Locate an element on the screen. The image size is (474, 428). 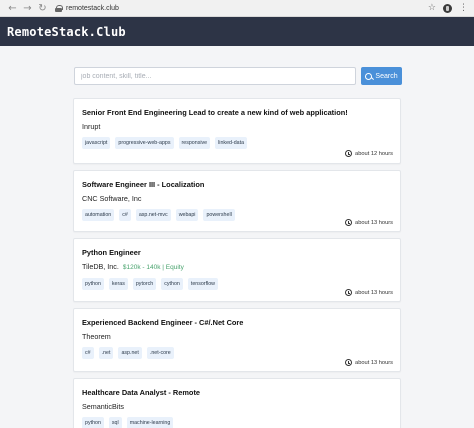
job-tag: javascript is located at coordinates (96, 143).